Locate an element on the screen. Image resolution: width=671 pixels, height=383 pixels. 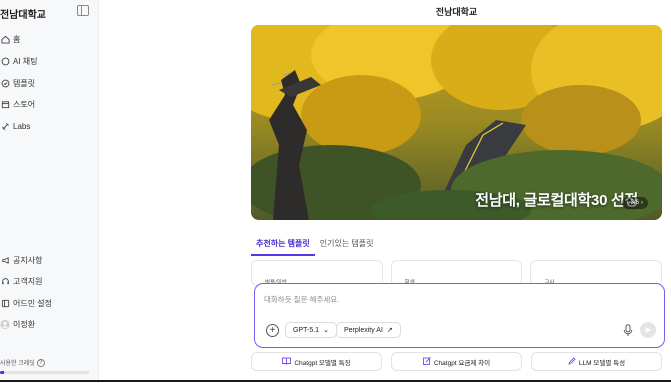
suggestion-llm-traits: LLM 모델별 특성 is located at coordinates (596, 361).